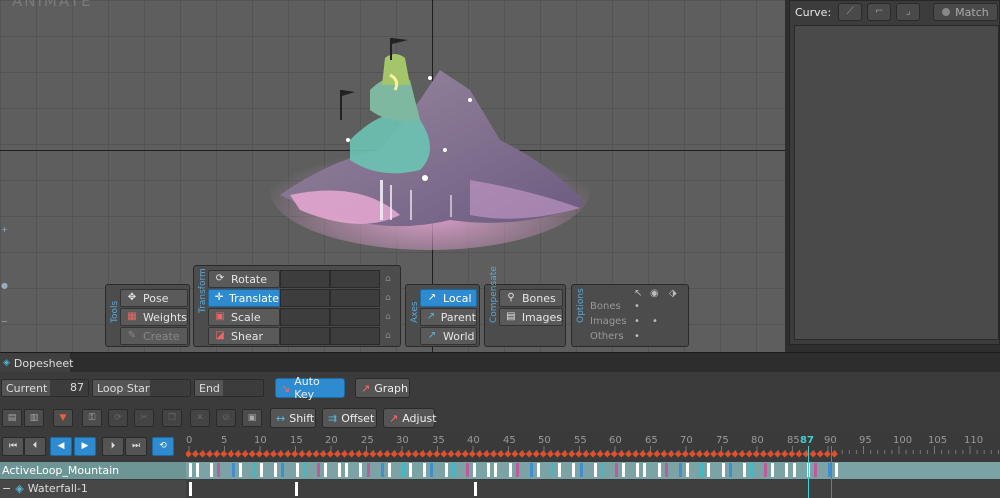  Describe the element at coordinates (850, 12) in the screenshot. I see `curve-linear-button: ⟋` at that location.